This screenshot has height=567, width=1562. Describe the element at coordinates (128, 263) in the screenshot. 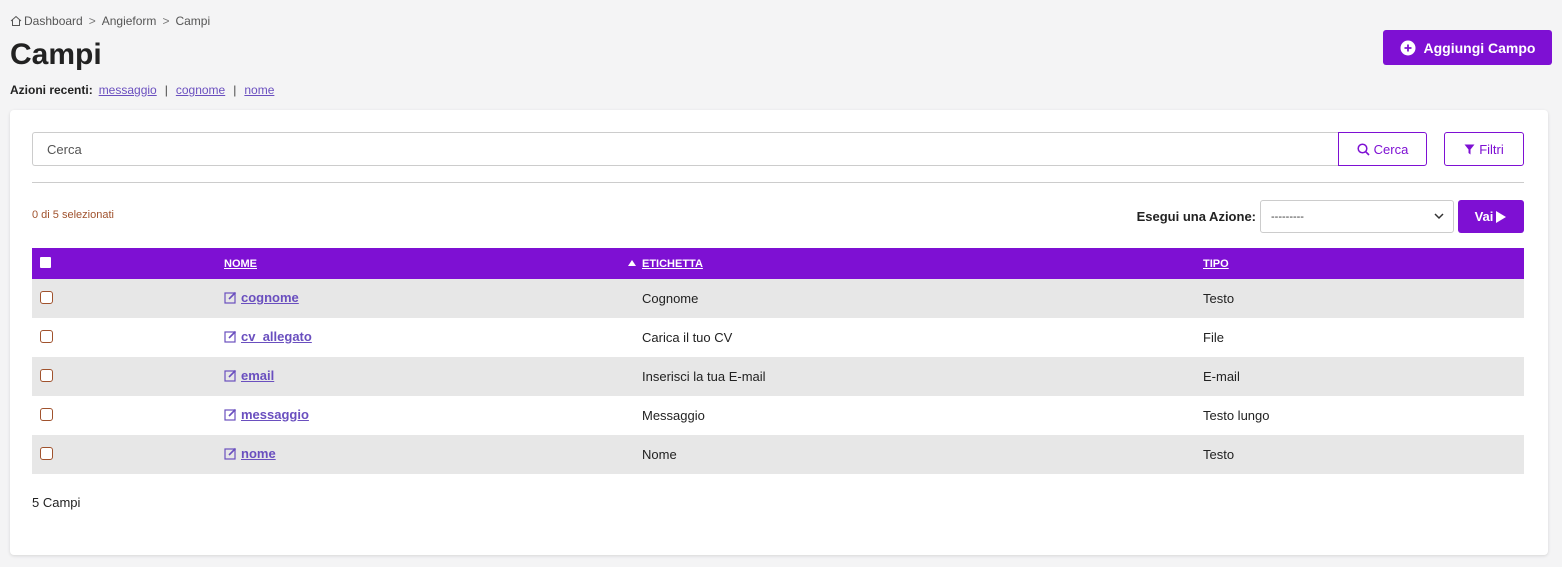

I see `select-all-cell` at that location.